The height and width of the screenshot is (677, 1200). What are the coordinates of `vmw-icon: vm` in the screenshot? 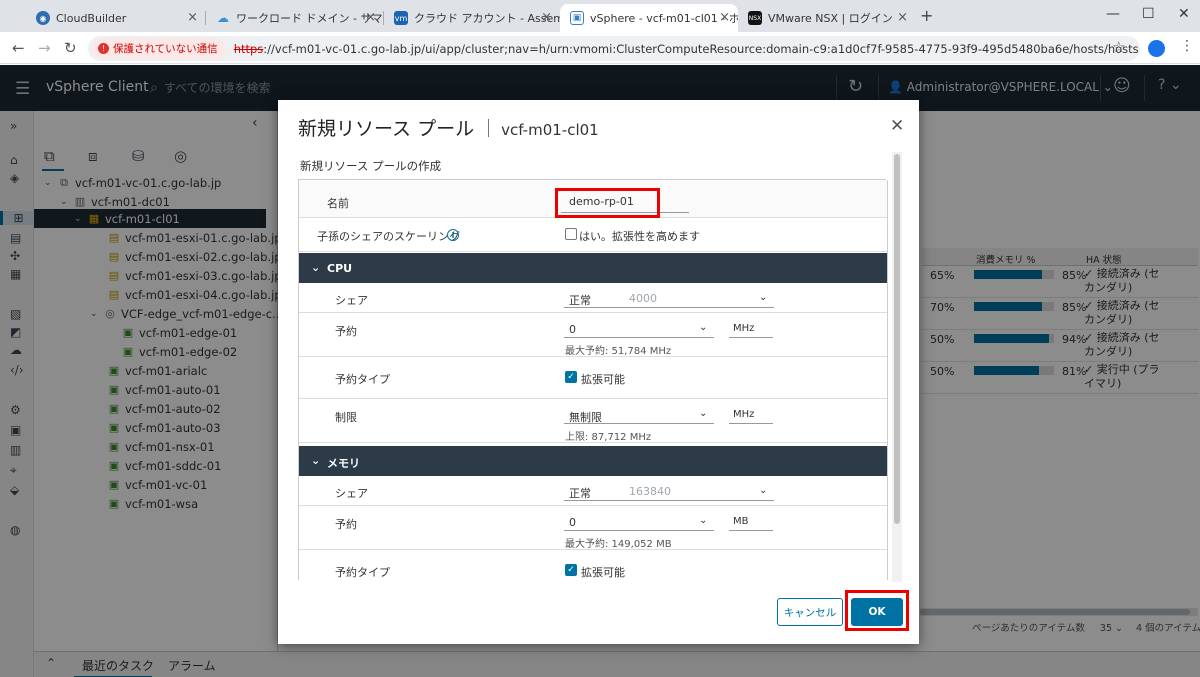 It's located at (401, 18).